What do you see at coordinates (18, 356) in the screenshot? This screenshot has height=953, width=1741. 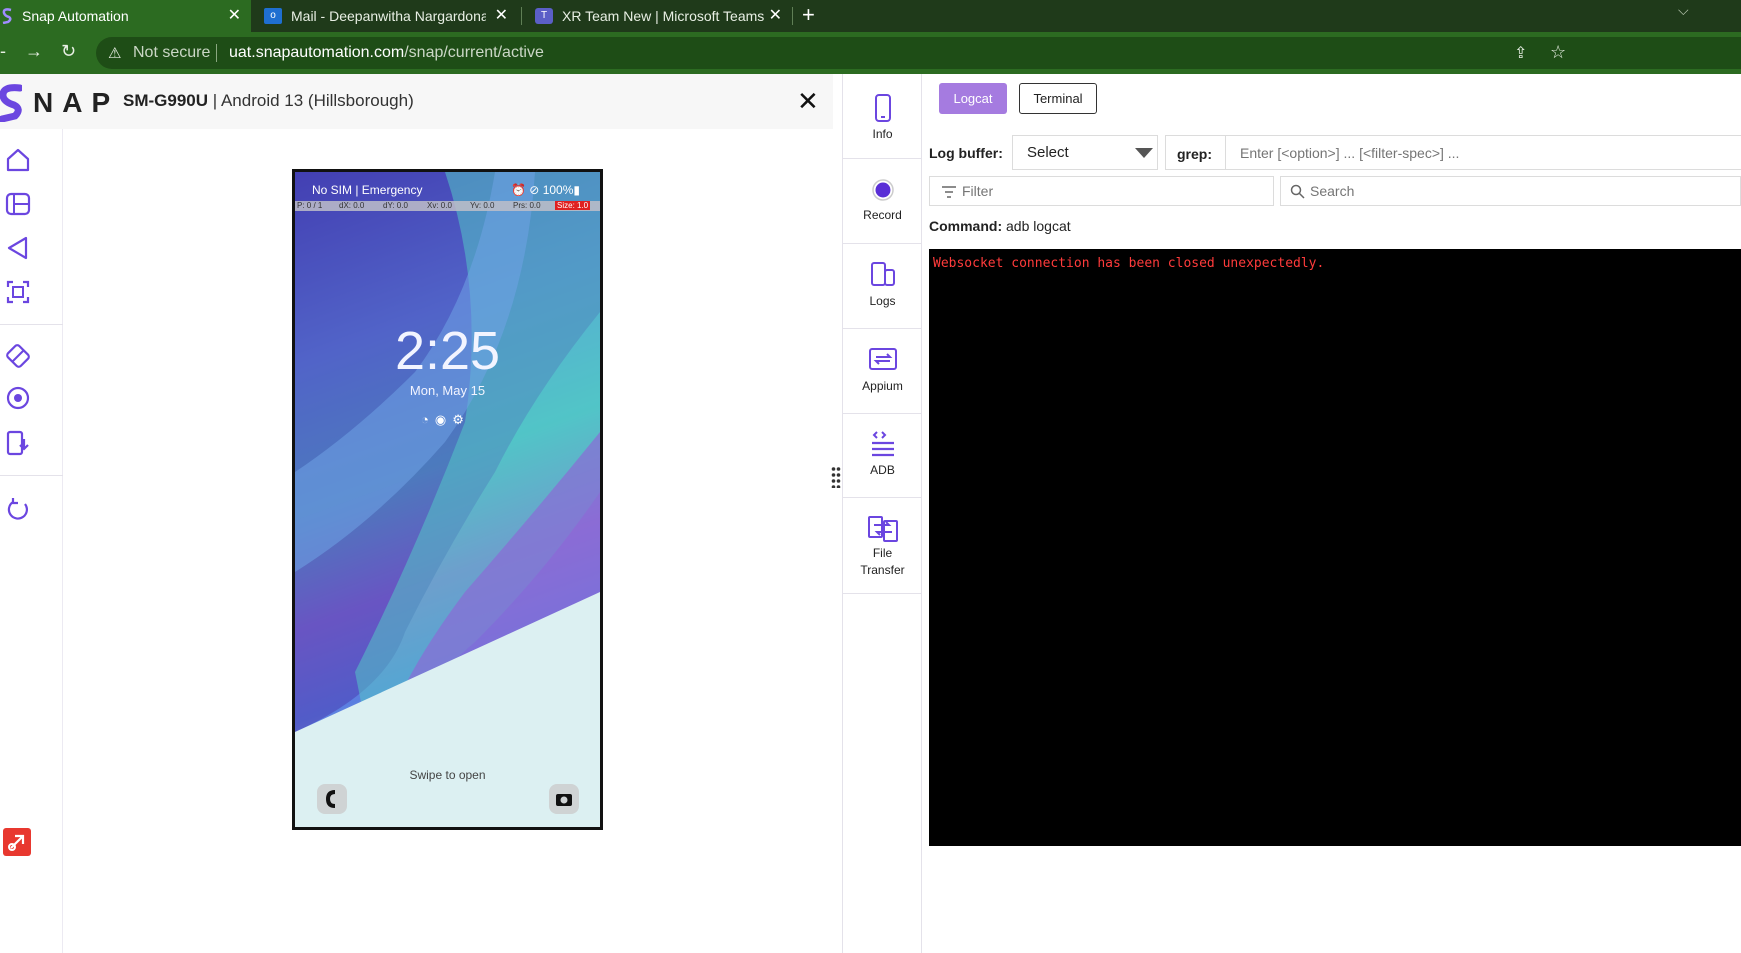 I see `rotate-screen-icon` at bounding box center [18, 356].